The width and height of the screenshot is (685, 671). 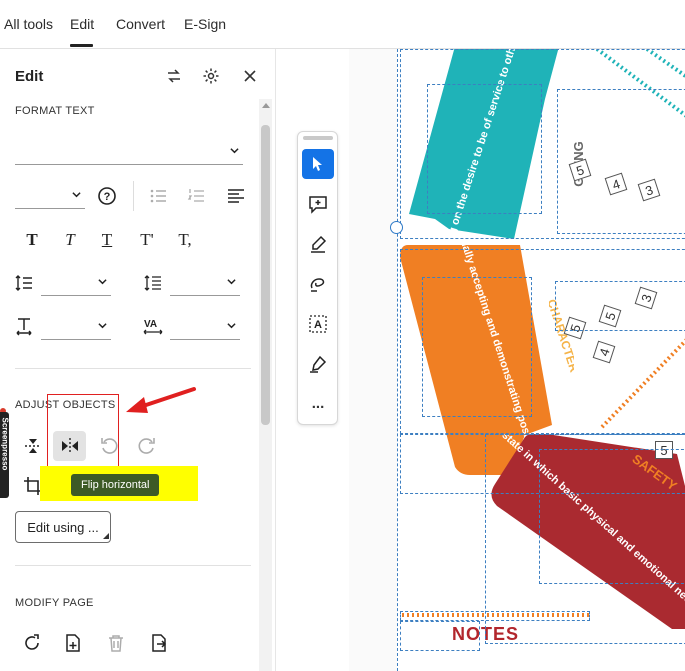 What do you see at coordinates (129, 152) in the screenshot?
I see `font-family-dropdown` at bounding box center [129, 152].